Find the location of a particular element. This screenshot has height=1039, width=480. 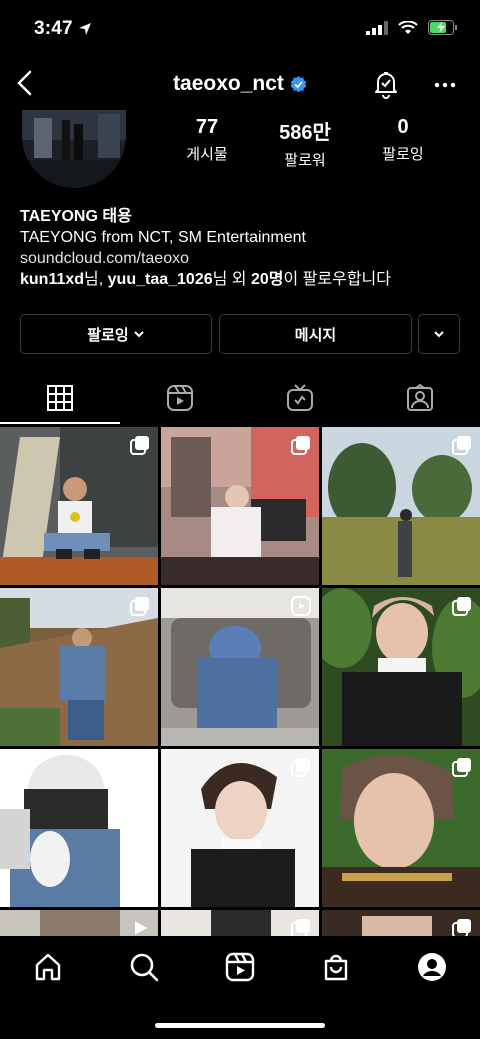

nav-profile is located at coordinates (432, 967).